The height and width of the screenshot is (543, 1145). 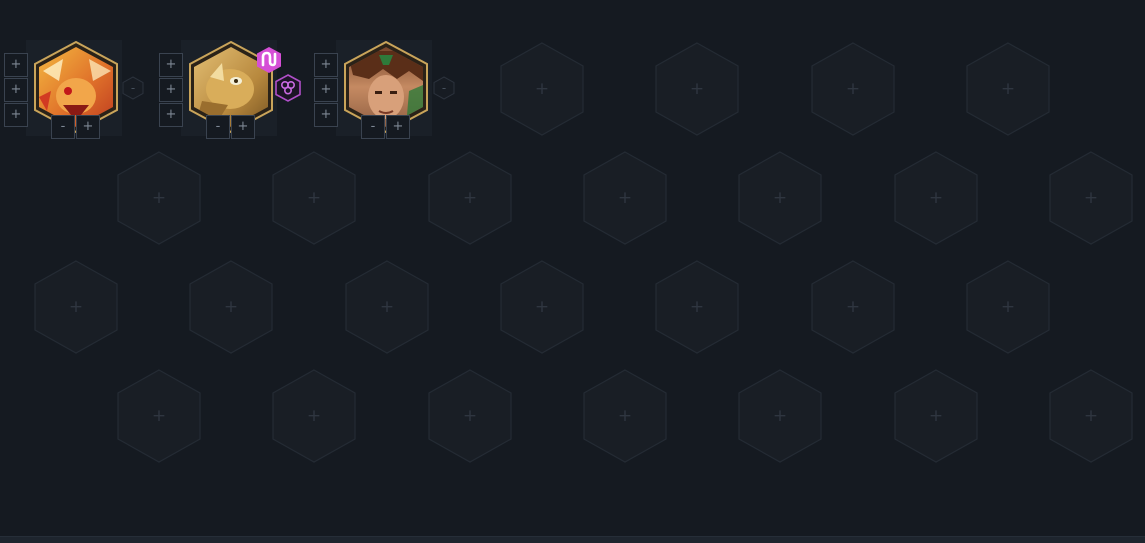 What do you see at coordinates (269, 60) in the screenshot?
I see `ribbon-emblem-icon` at bounding box center [269, 60].